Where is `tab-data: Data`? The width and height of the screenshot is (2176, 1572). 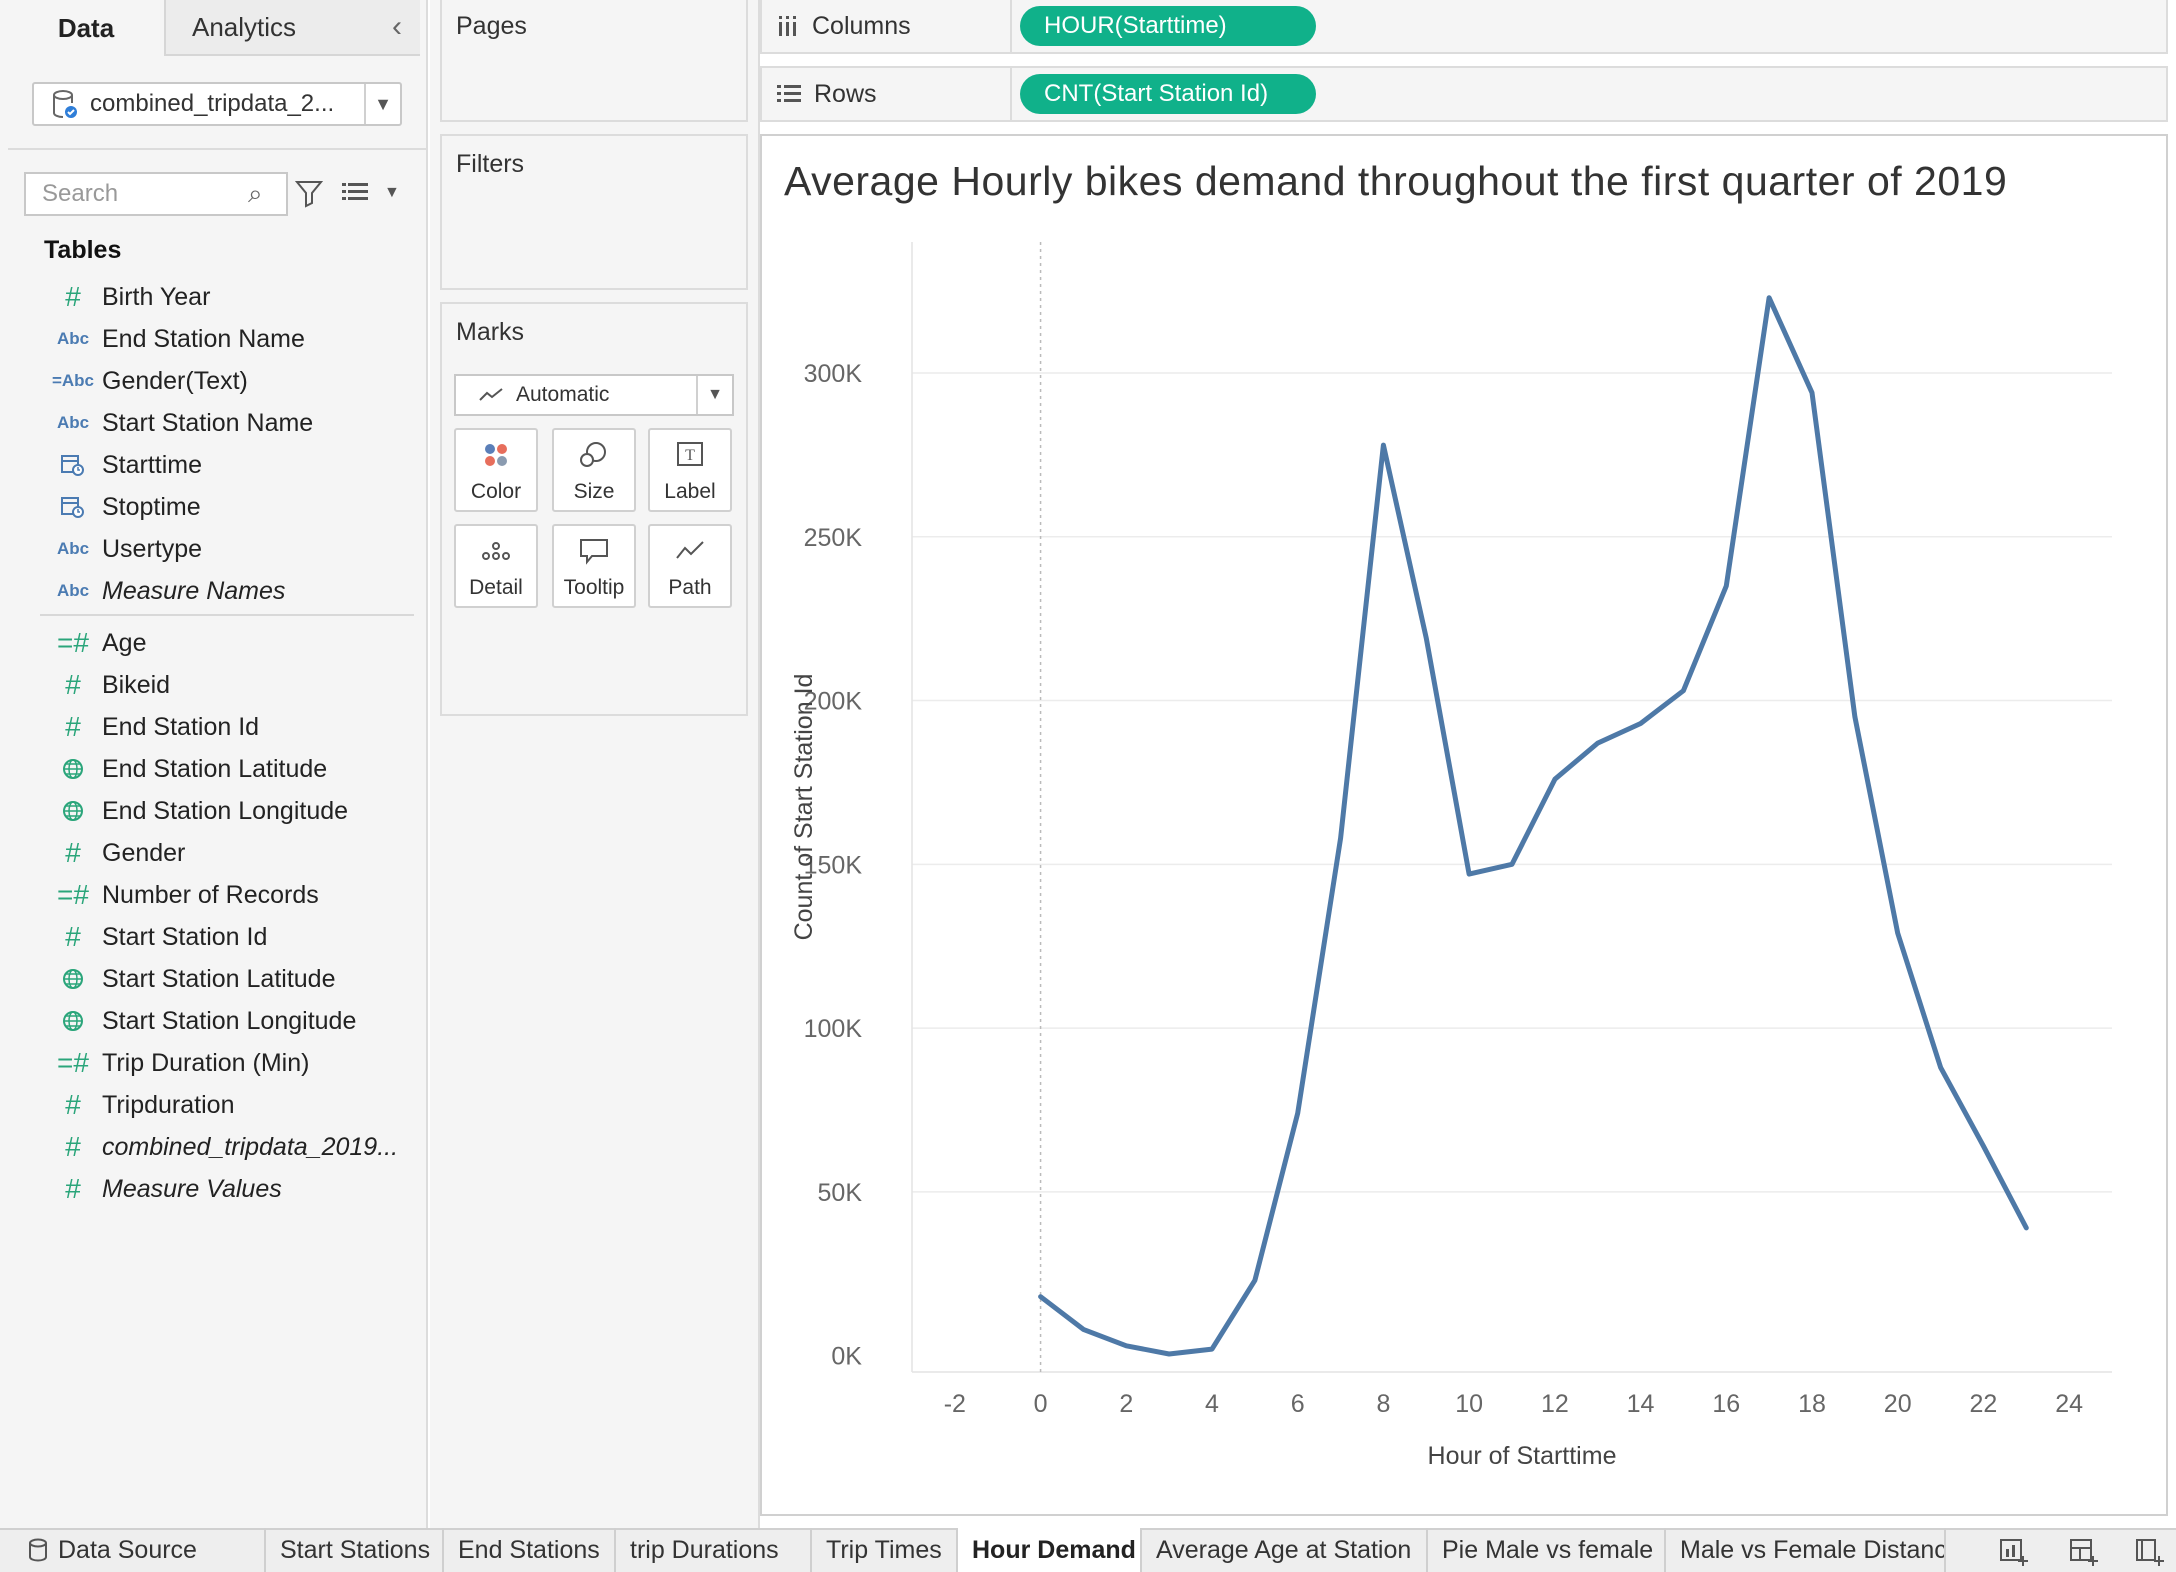
tab-data: Data is located at coordinates (86, 28).